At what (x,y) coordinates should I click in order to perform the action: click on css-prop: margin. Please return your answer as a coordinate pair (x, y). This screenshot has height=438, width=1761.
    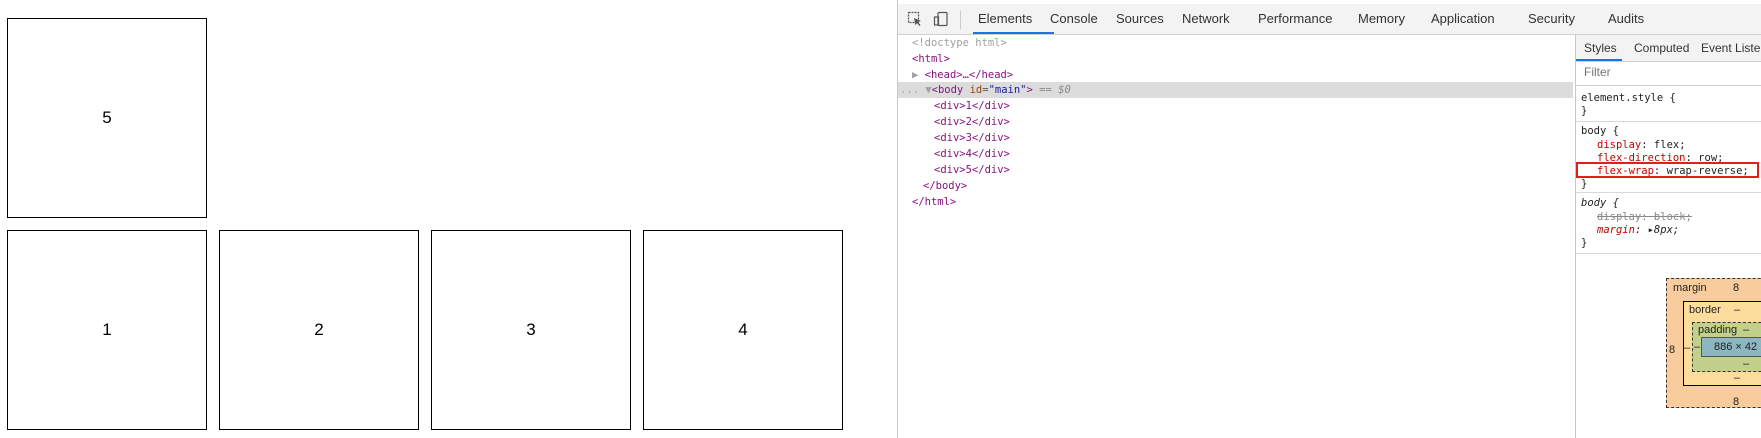
    Looking at the image, I should click on (1616, 230).